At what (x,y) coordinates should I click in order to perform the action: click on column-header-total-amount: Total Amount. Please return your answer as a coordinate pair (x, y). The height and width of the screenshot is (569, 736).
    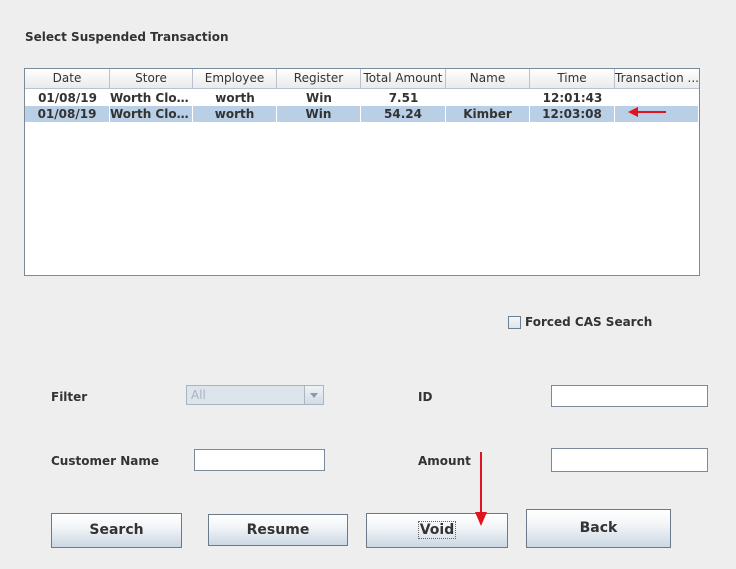
    Looking at the image, I should click on (403, 79).